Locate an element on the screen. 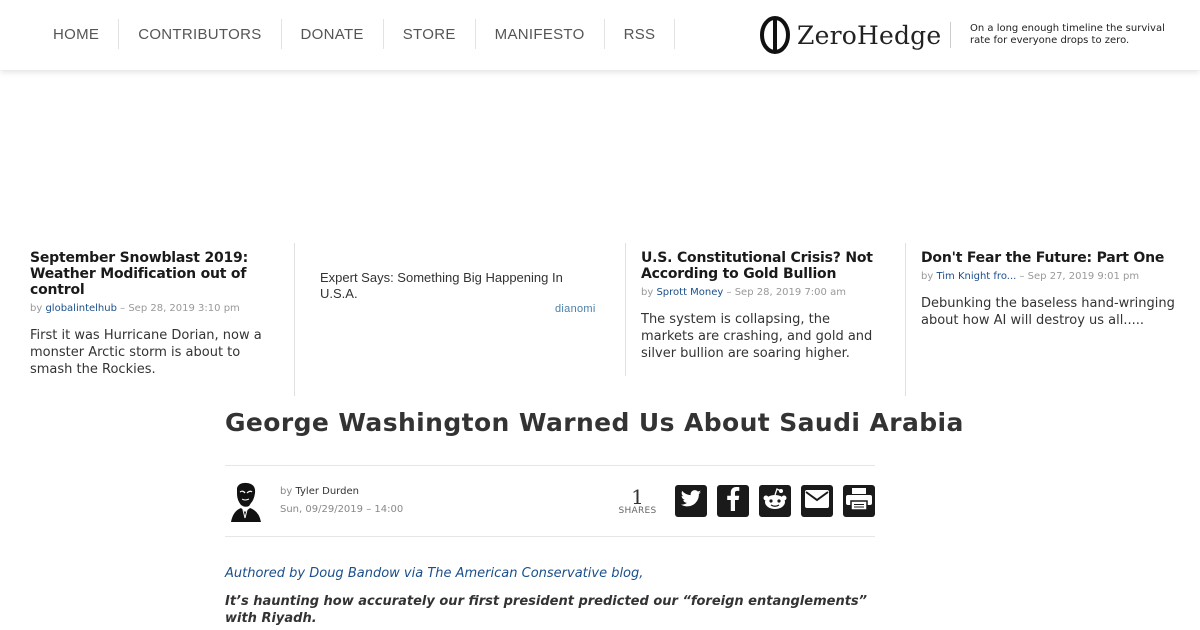 Image resolution: width=1200 pixels, height=630 pixels. share-twitter-button is located at coordinates (691, 501).